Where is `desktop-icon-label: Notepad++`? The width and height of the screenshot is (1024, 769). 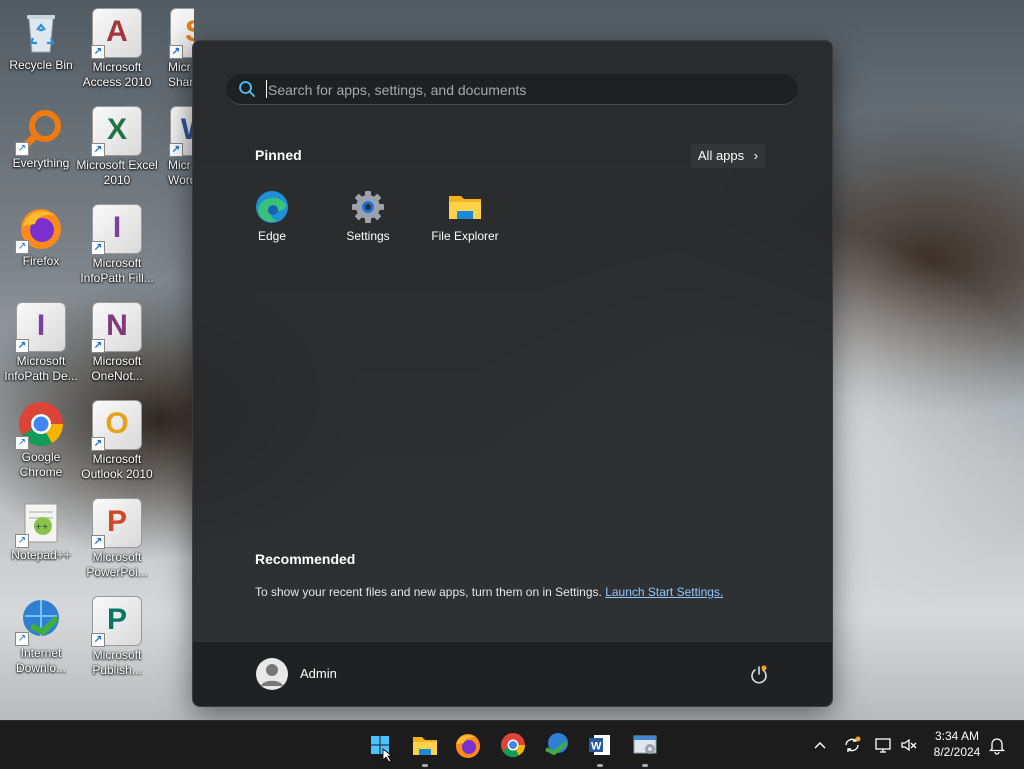 desktop-icon-label: Notepad++ is located at coordinates (41, 555).